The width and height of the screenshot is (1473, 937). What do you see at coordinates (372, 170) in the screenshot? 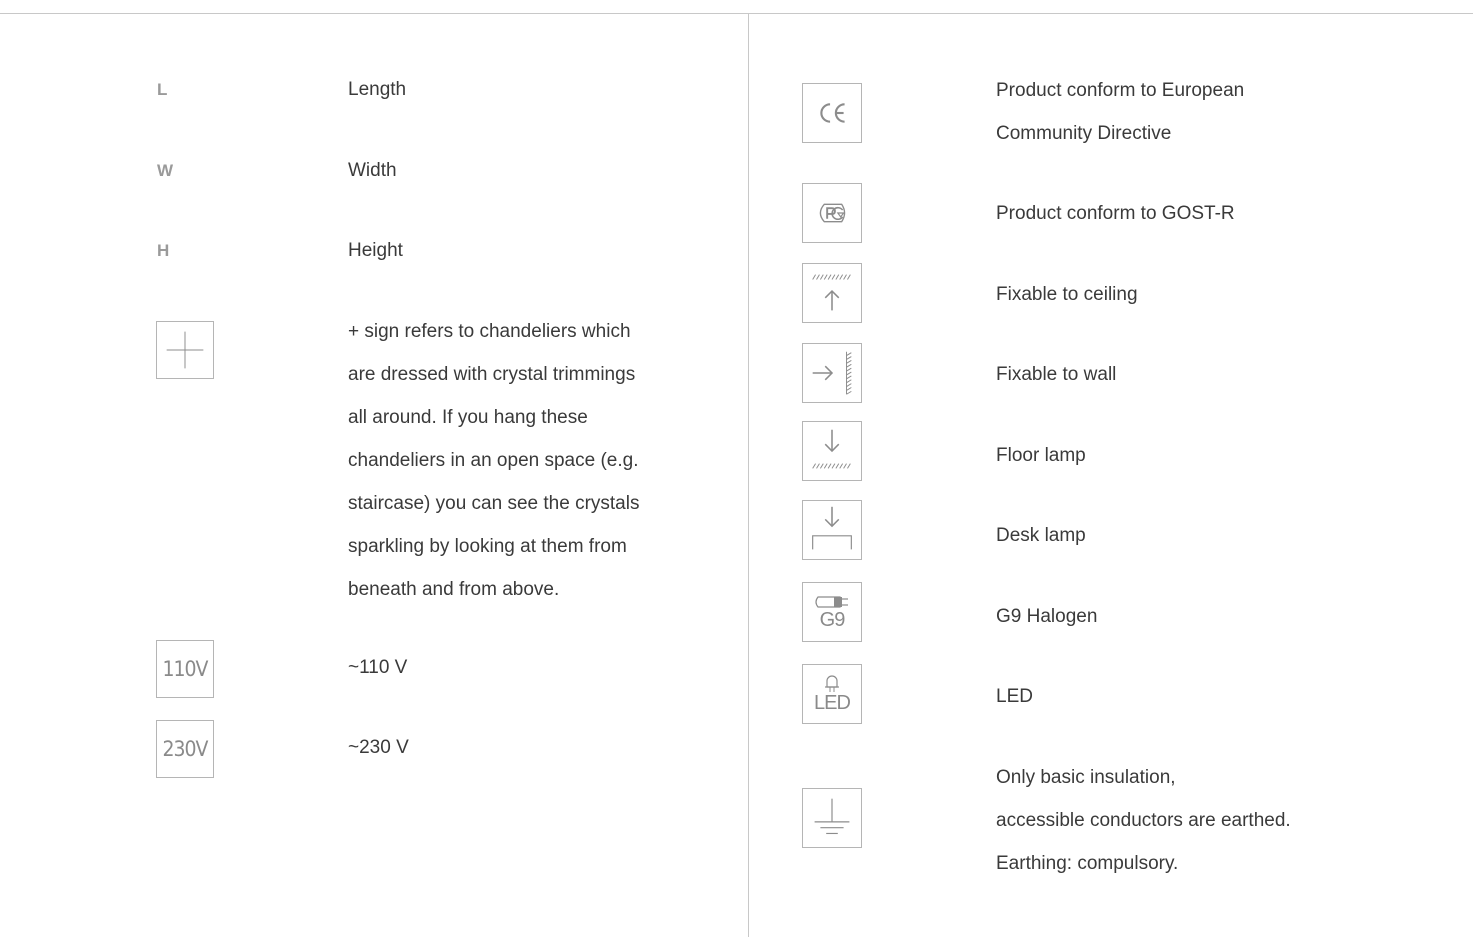
I see `width-label: Width` at bounding box center [372, 170].